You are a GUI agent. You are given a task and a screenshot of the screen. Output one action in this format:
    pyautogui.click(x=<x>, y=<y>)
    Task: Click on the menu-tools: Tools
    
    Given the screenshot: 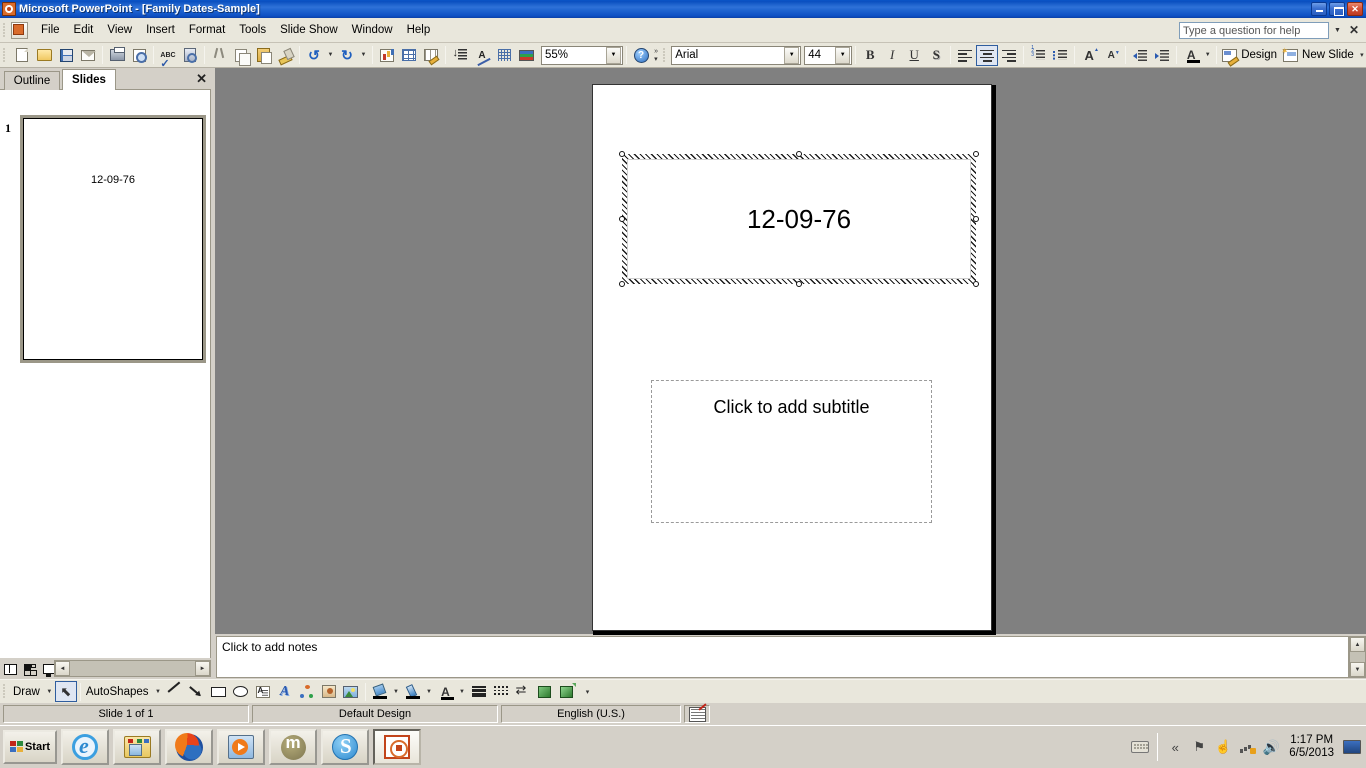 What is the action you would take?
    pyautogui.click(x=252, y=30)
    